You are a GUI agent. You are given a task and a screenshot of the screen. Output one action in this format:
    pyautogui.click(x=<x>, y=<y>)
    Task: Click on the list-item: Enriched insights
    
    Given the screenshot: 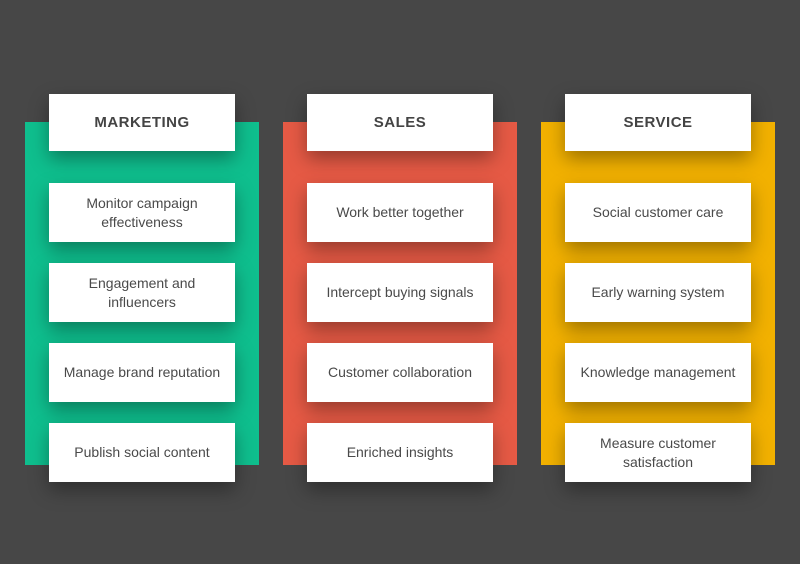 What is the action you would take?
    pyautogui.click(x=400, y=452)
    